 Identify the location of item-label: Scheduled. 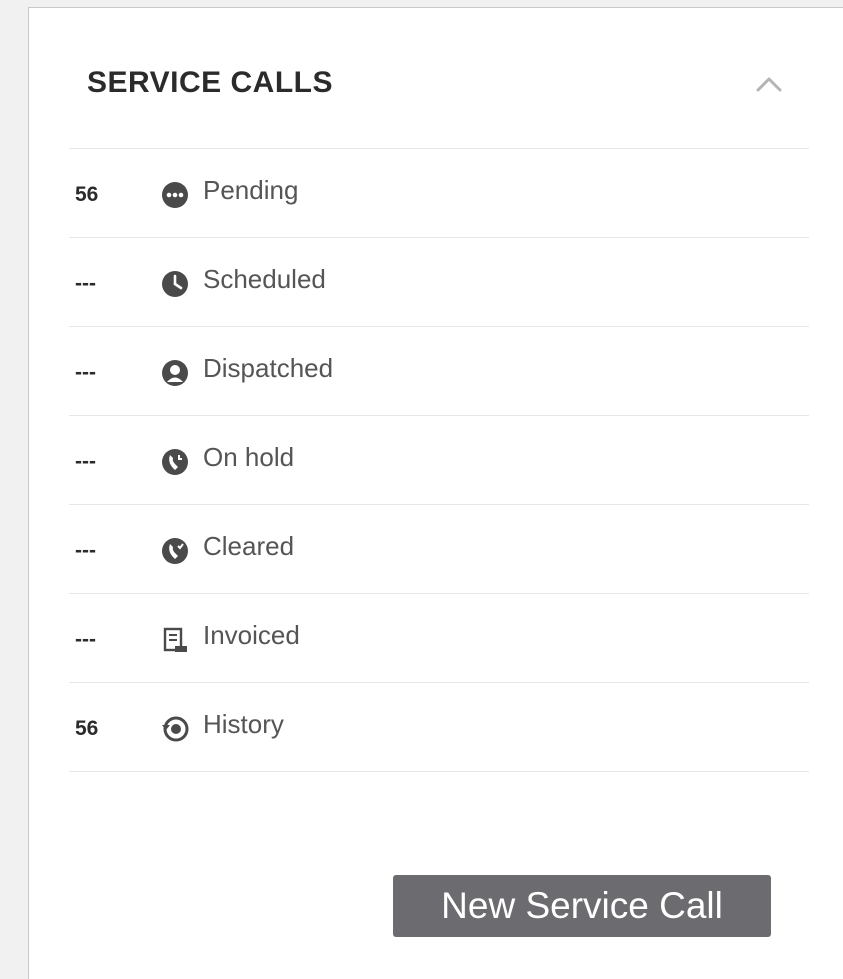
(264, 279).